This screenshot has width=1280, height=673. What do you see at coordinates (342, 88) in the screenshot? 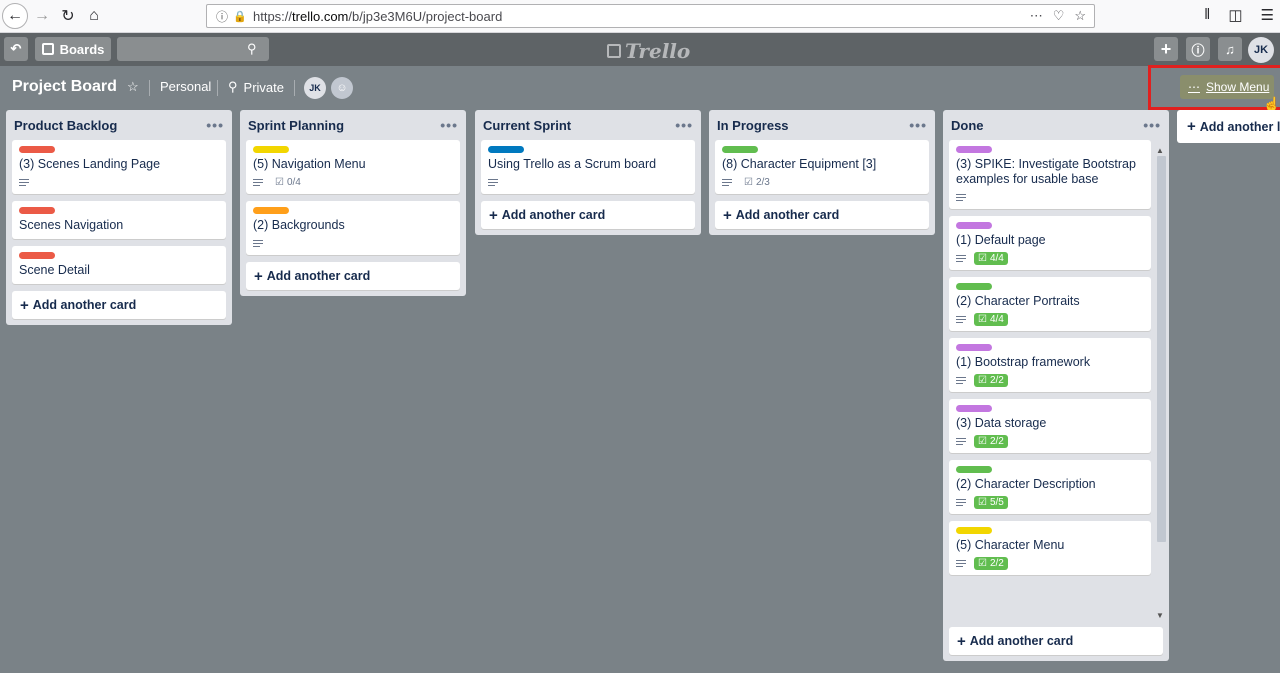
I see `invite-member-icon: ☺` at bounding box center [342, 88].